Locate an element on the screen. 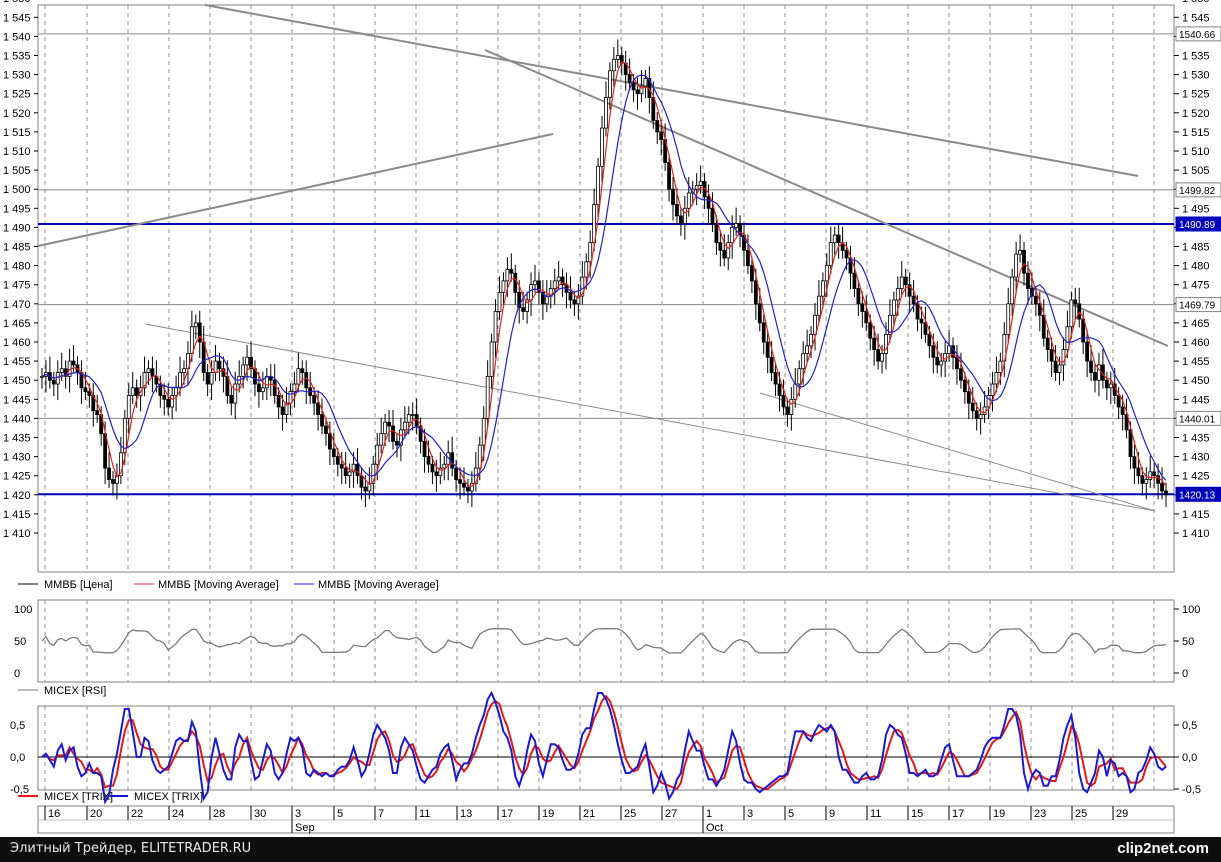 This screenshot has width=1221, height=862. trix-tick-label: 0,0 is located at coordinates (17, 758).